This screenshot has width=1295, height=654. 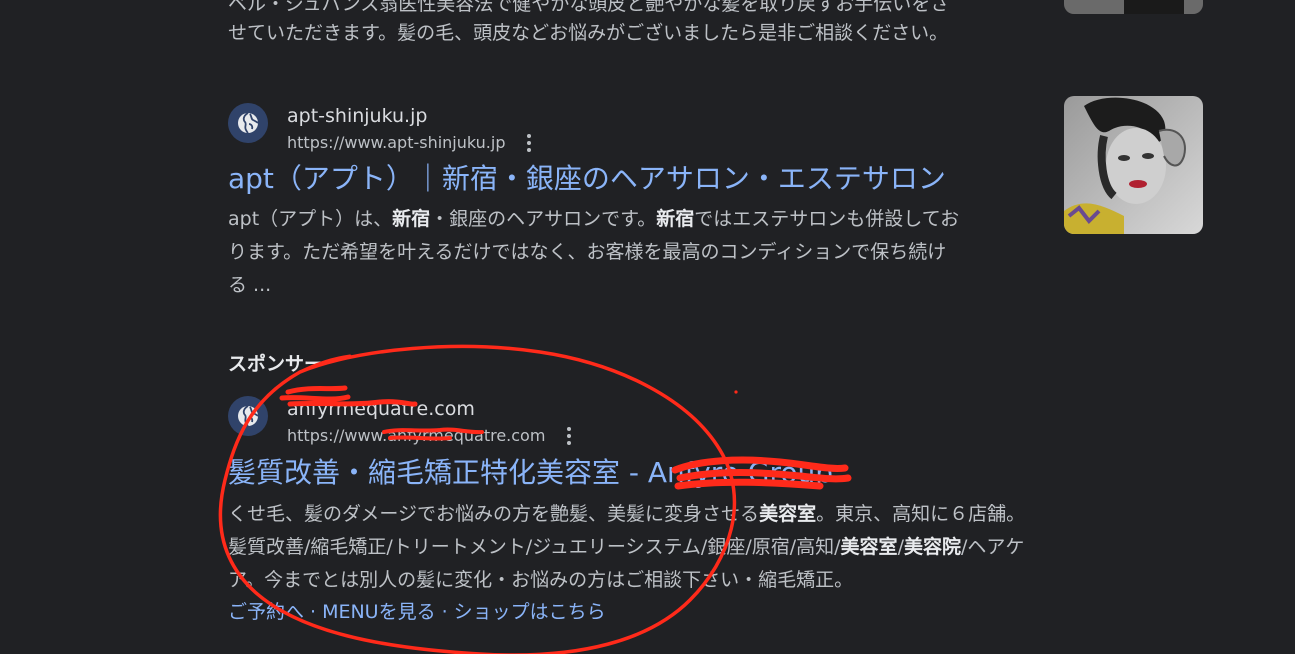 What do you see at coordinates (310, 219) in the screenshot?
I see `snippet-text: apt（アプト）は、` at bounding box center [310, 219].